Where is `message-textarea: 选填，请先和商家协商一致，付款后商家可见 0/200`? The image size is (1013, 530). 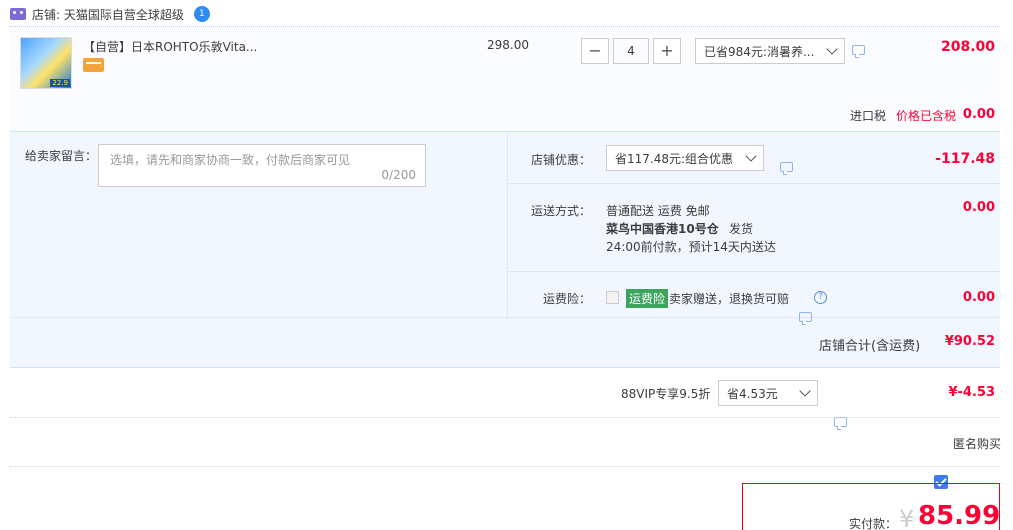
message-textarea: 选填，请先和商家协商一致，付款后商家可见 0/200 is located at coordinates (262, 165).